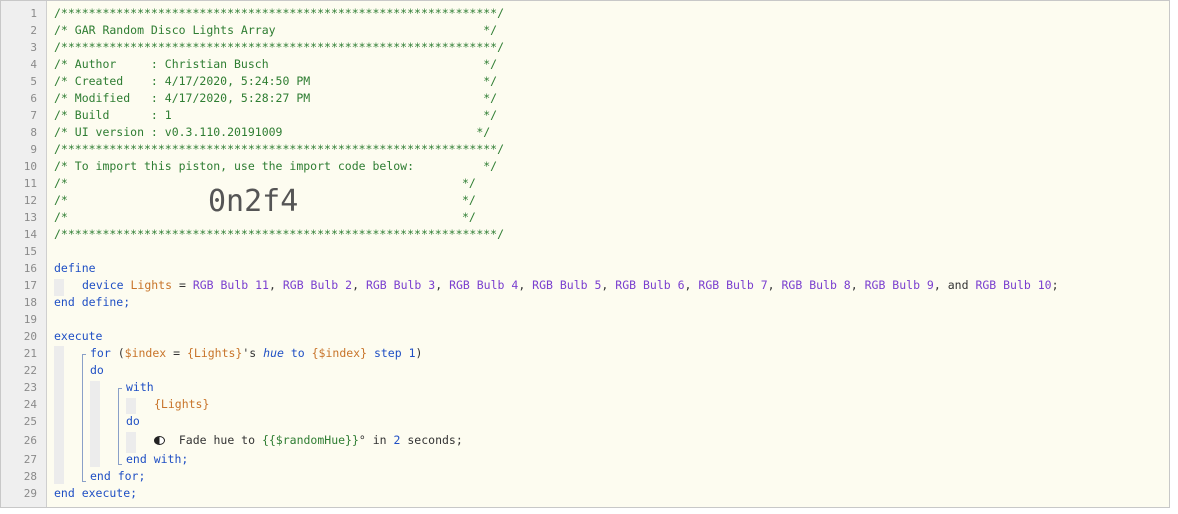 Image resolution: width=1178 pixels, height=514 pixels. Describe the element at coordinates (899, 285) in the screenshot. I see `device-name: RGB Bulb 9` at that location.